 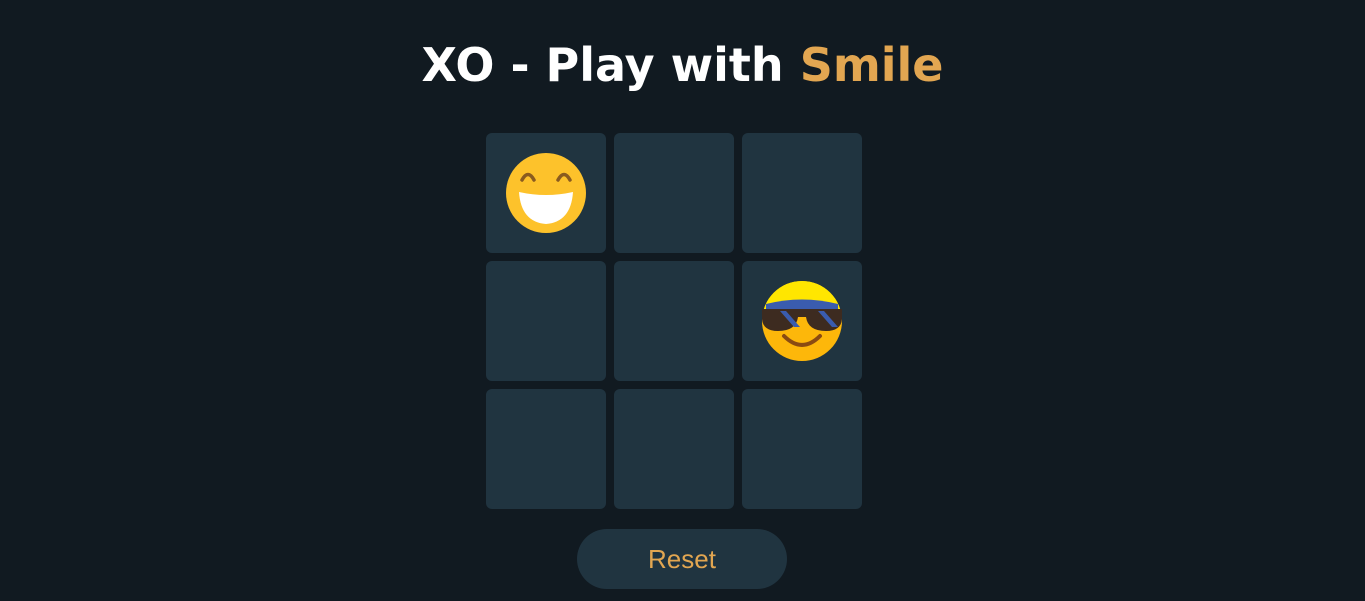 I want to click on grinning-face-icon, so click(x=546, y=193).